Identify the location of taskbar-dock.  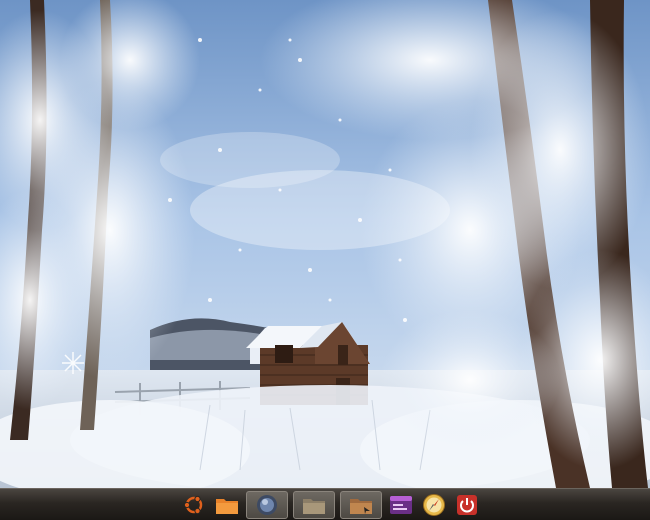
(325, 504).